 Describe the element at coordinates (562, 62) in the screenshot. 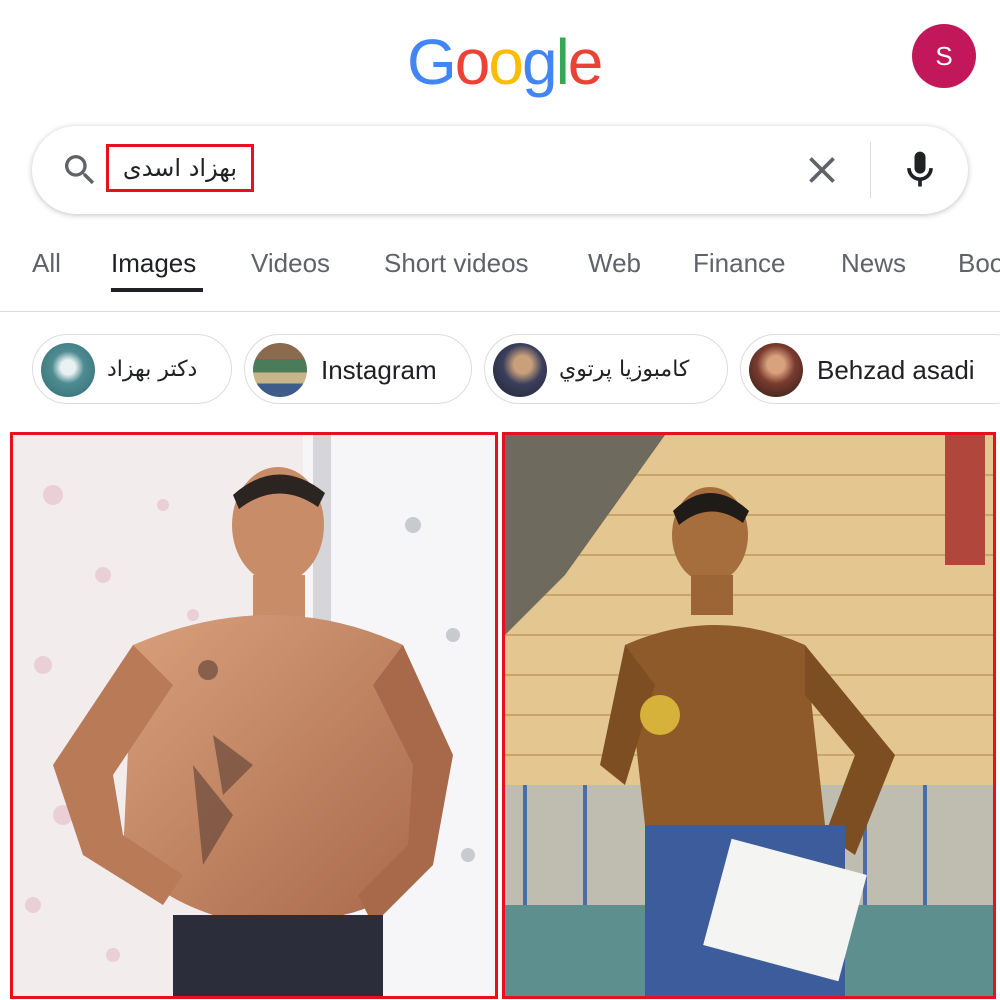

I see `logo-letter: l` at that location.